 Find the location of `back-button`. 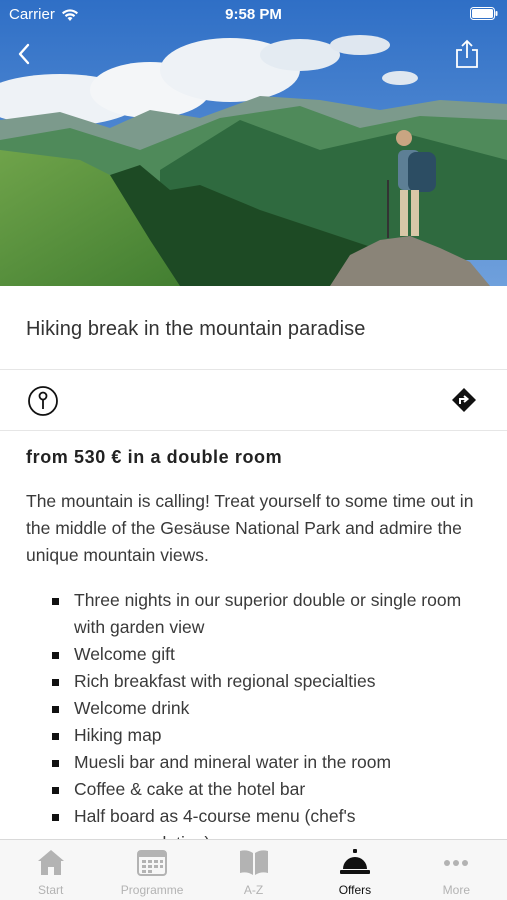

back-button is located at coordinates (24, 54).